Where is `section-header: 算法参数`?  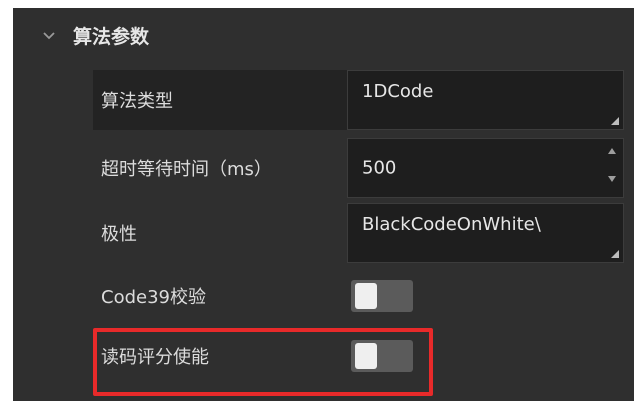 section-header: 算法参数 is located at coordinates (323, 38).